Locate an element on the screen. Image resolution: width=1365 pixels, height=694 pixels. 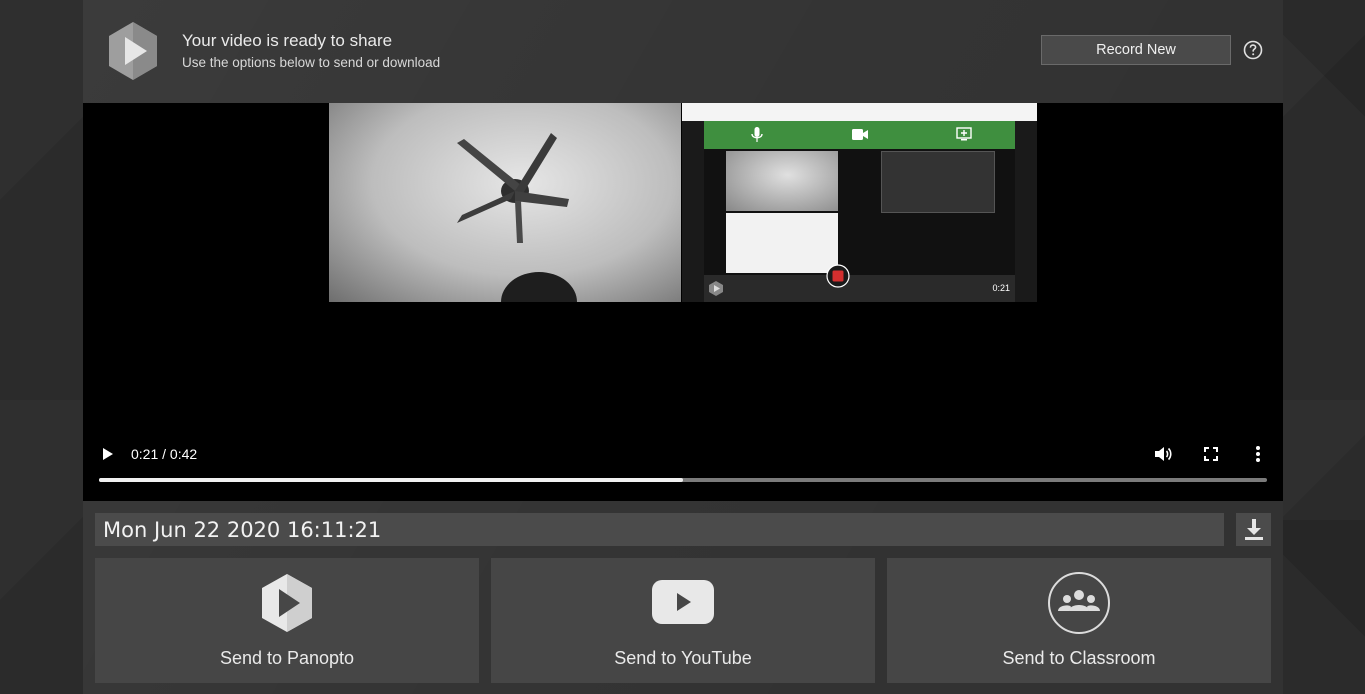
recorder-toolbar is located at coordinates (859, 135).